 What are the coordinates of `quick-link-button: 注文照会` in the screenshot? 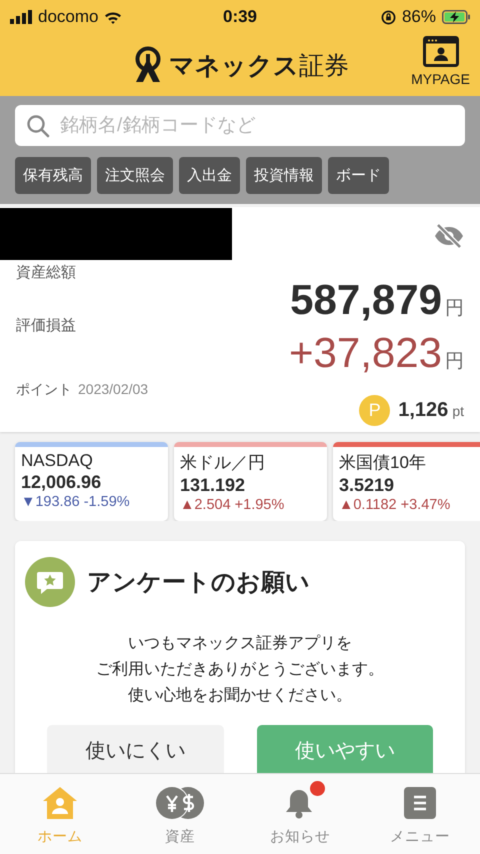 It's located at (135, 175).